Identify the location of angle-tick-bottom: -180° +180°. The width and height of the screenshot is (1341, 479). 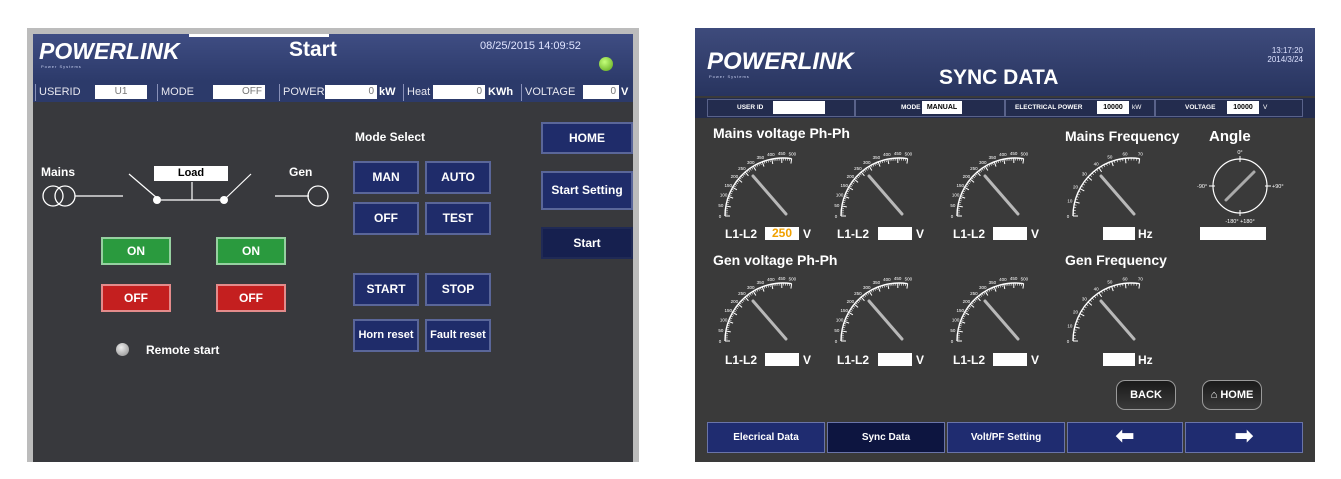
(1239, 222).